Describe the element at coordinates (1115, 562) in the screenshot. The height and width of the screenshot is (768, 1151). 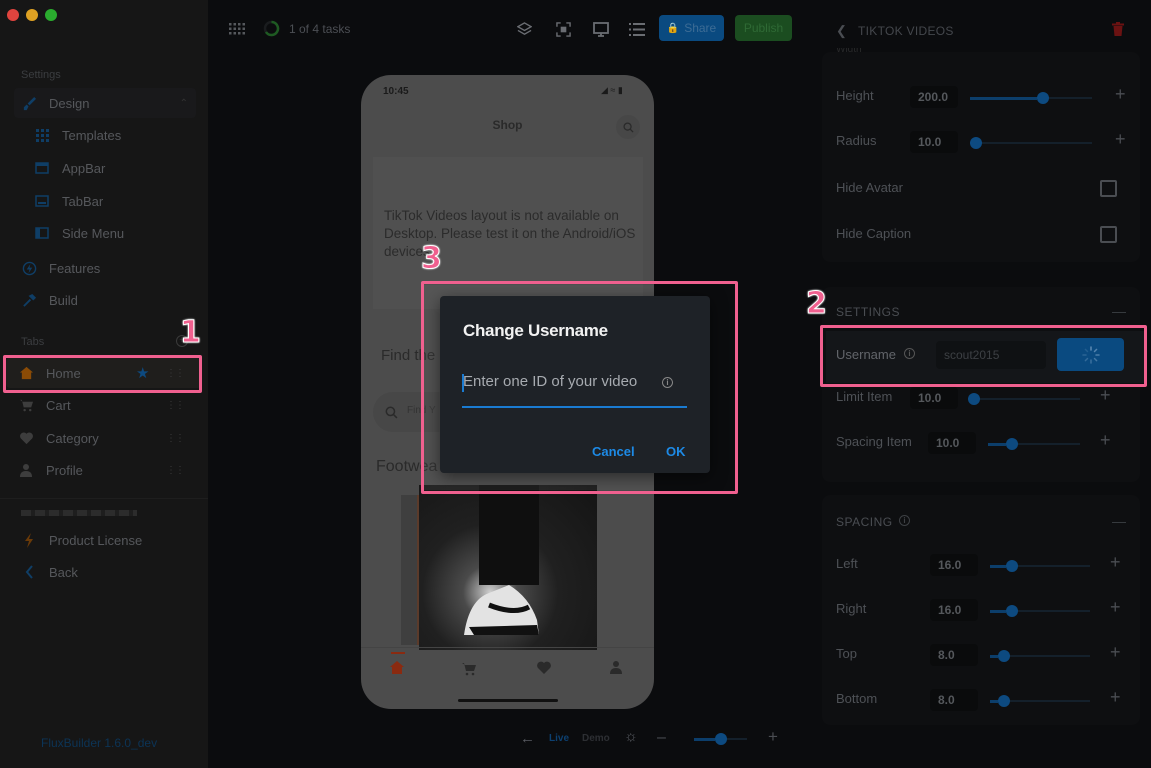
I see `spacing-left-increment-button: +` at that location.